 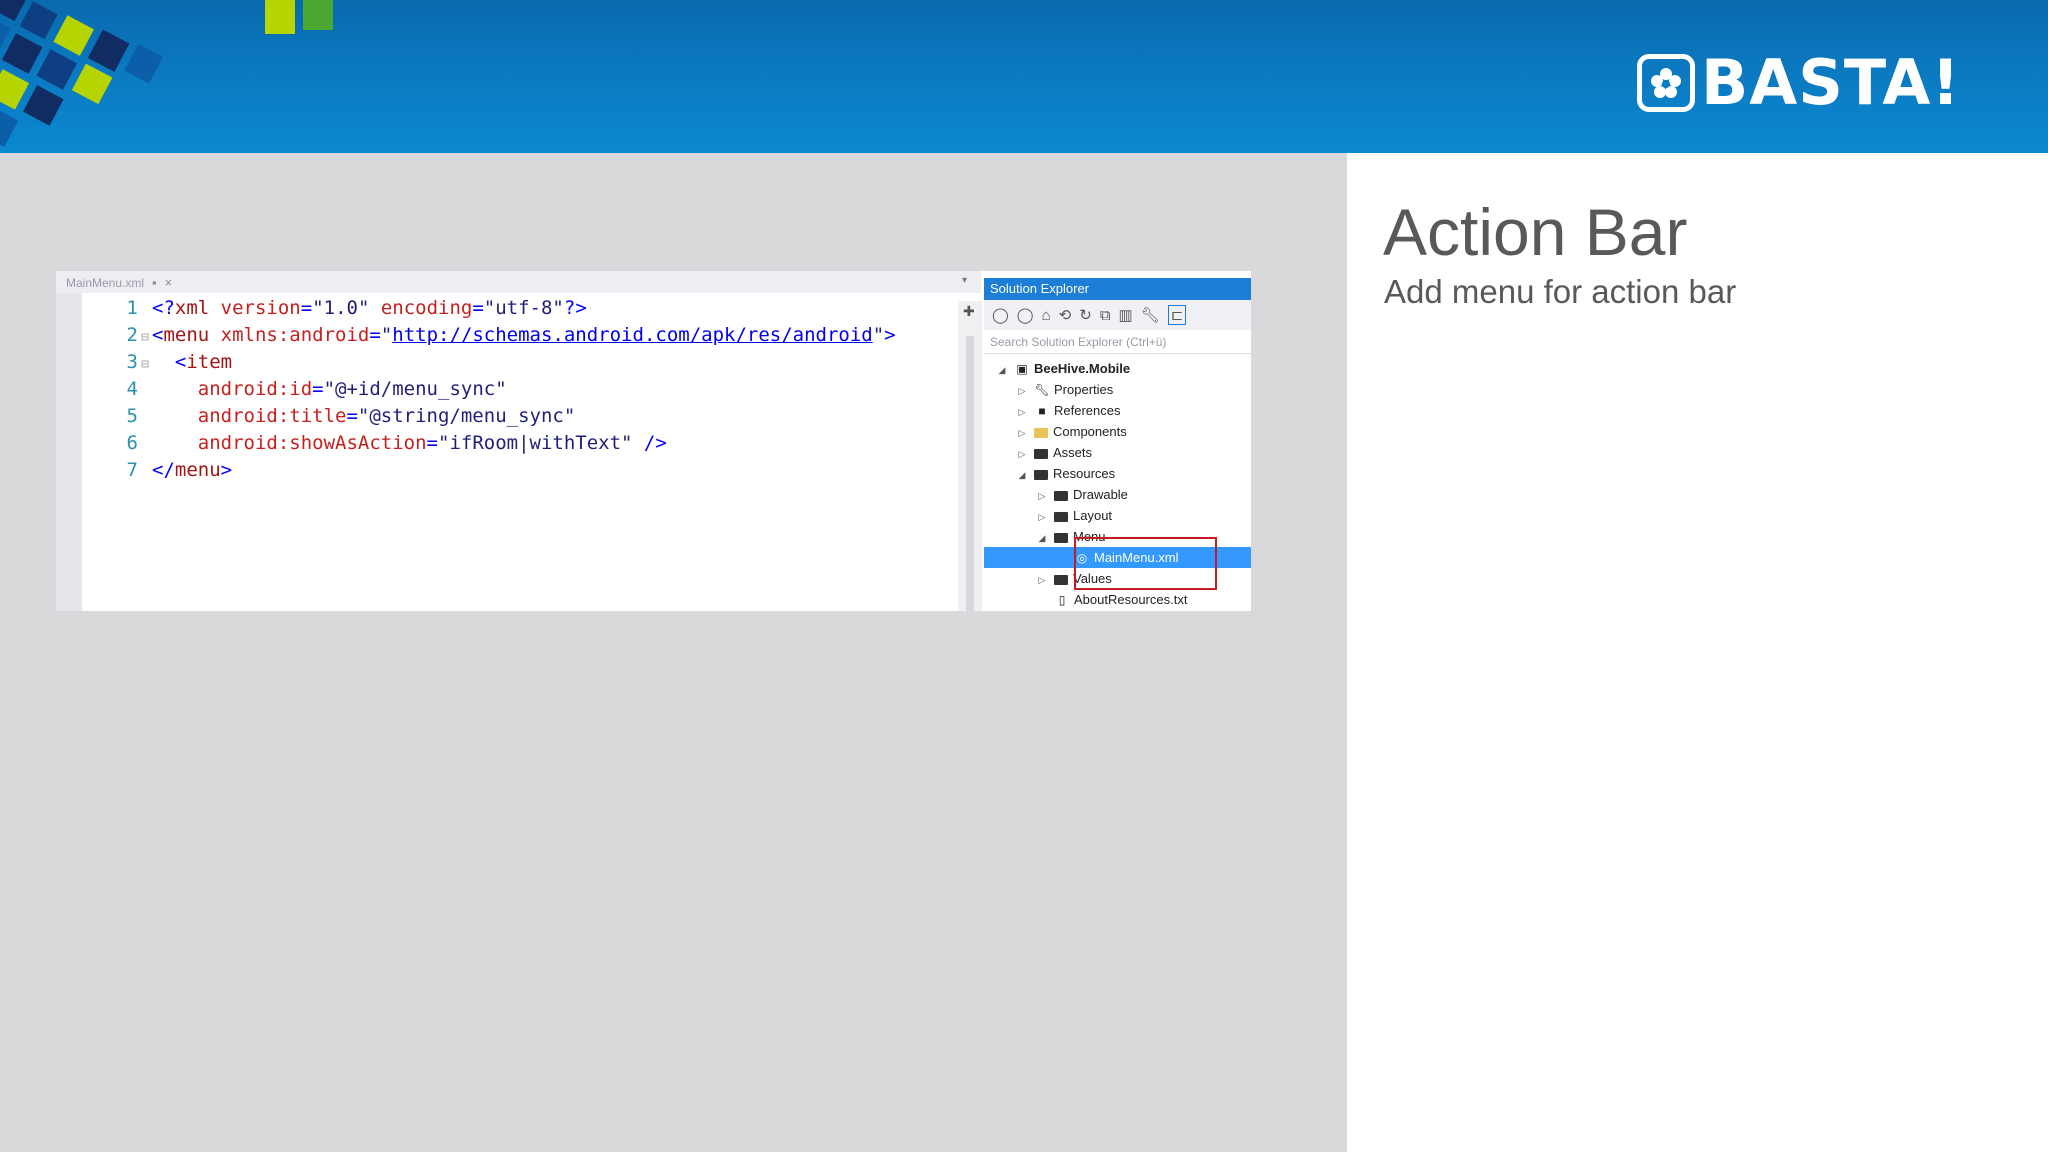 What do you see at coordinates (1535, 232) in the screenshot?
I see `page-title: Action Bar` at bounding box center [1535, 232].